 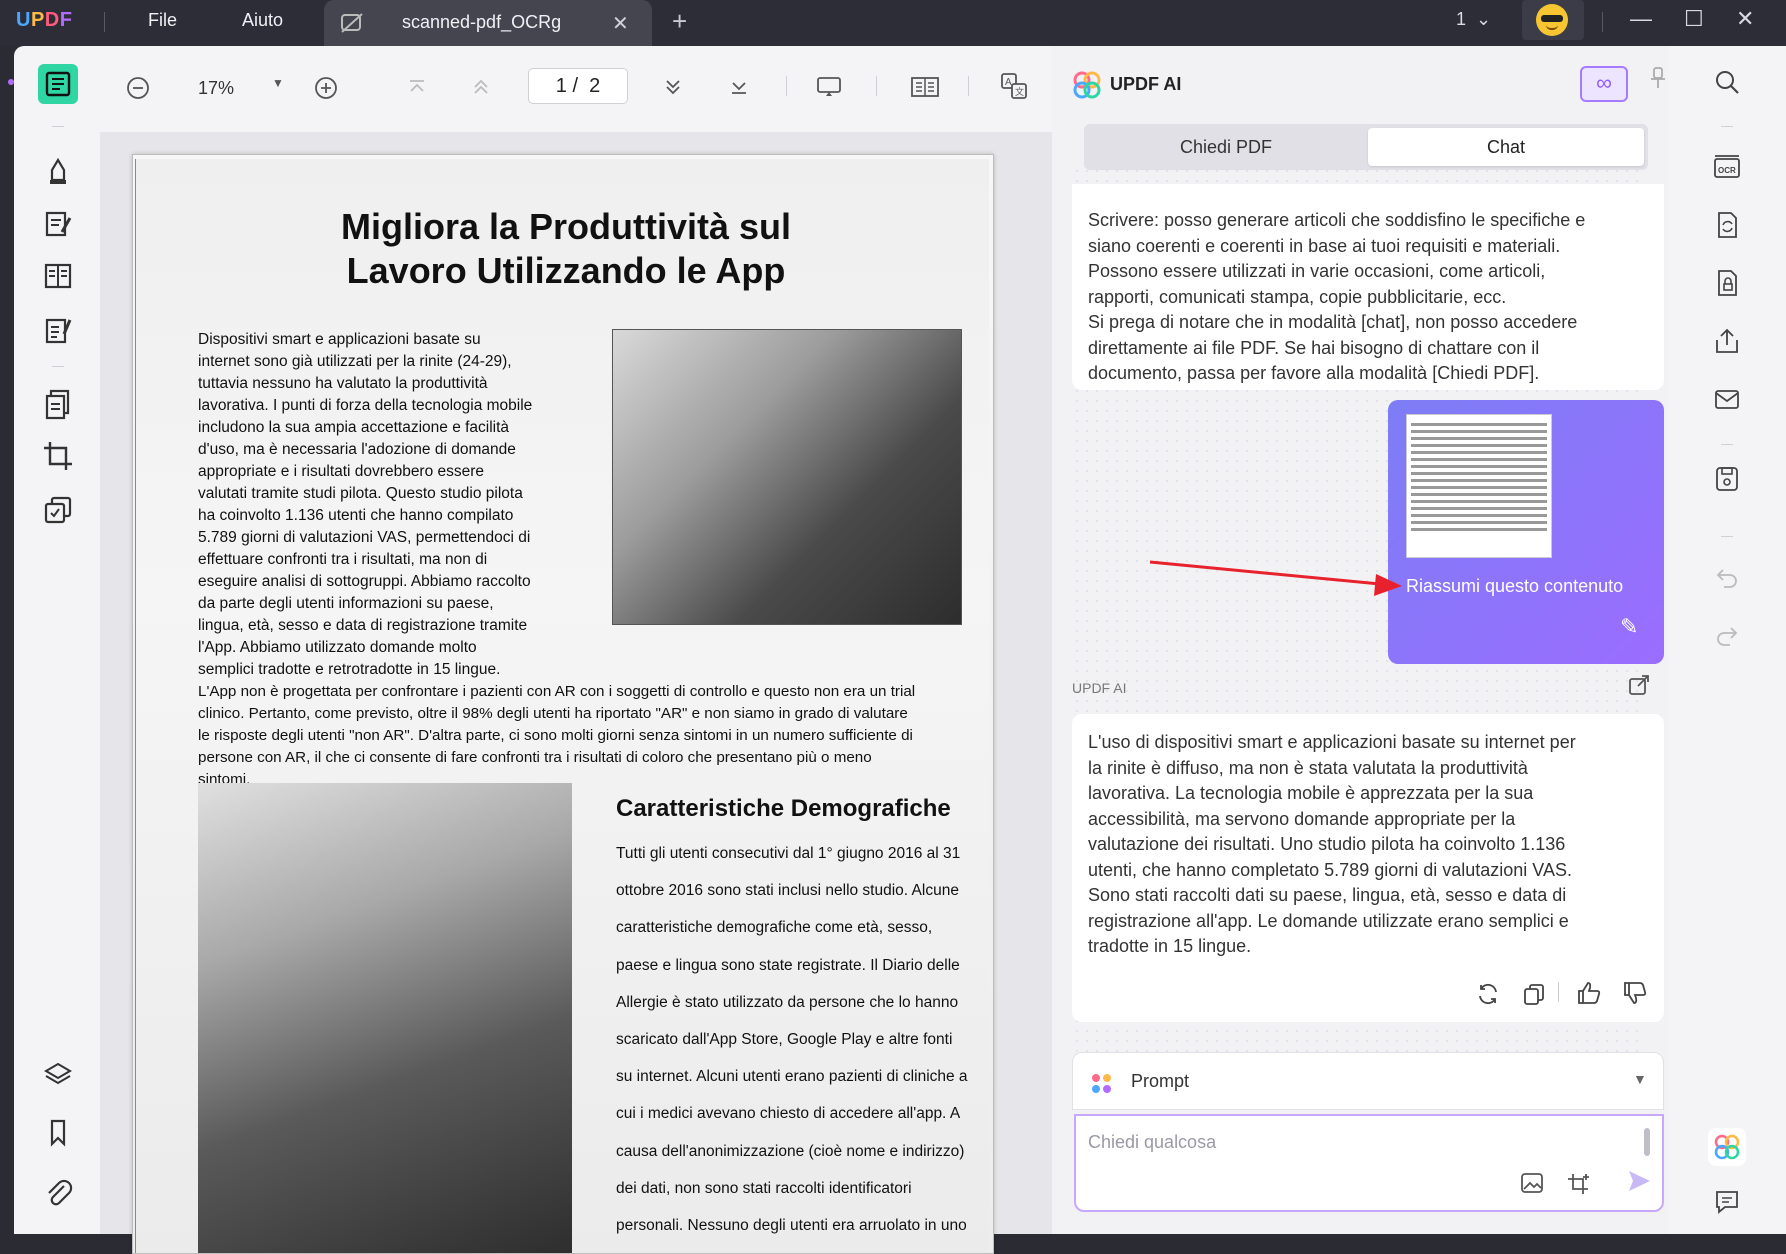 I want to click on svg-text: OCR, so click(x=1727, y=170).